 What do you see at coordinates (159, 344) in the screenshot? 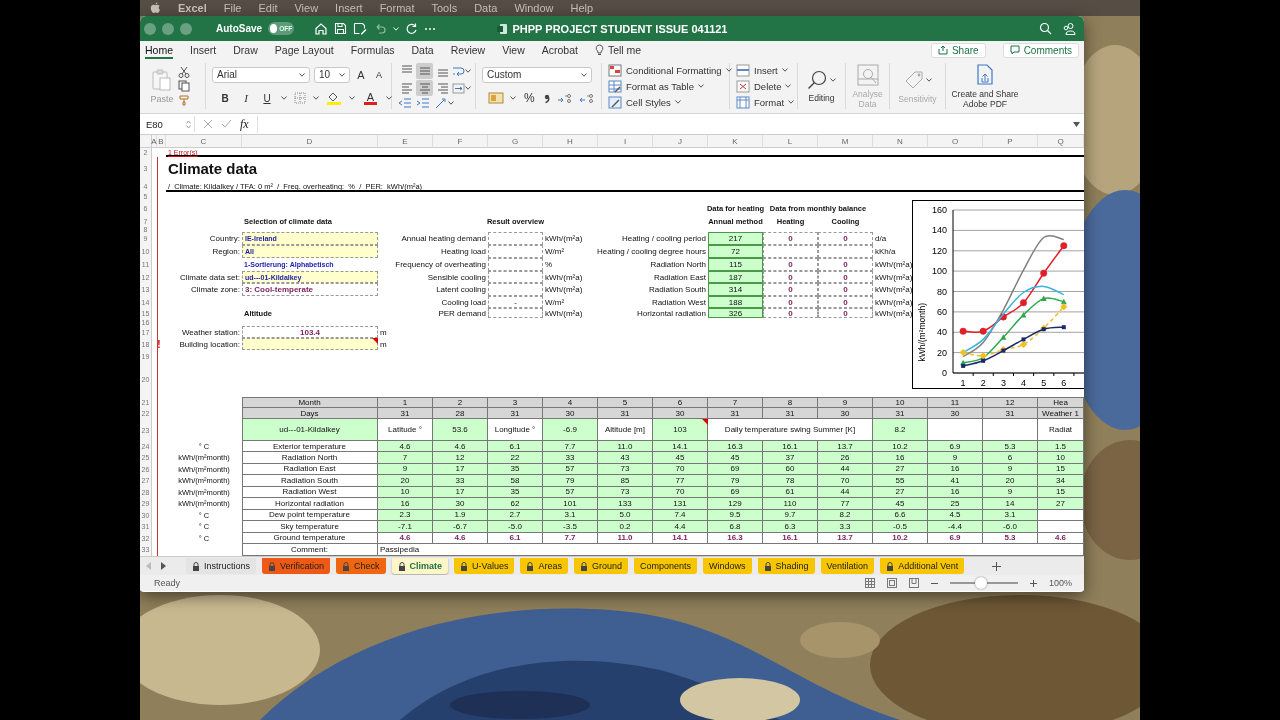
I see `warning-mark: !` at bounding box center [159, 344].